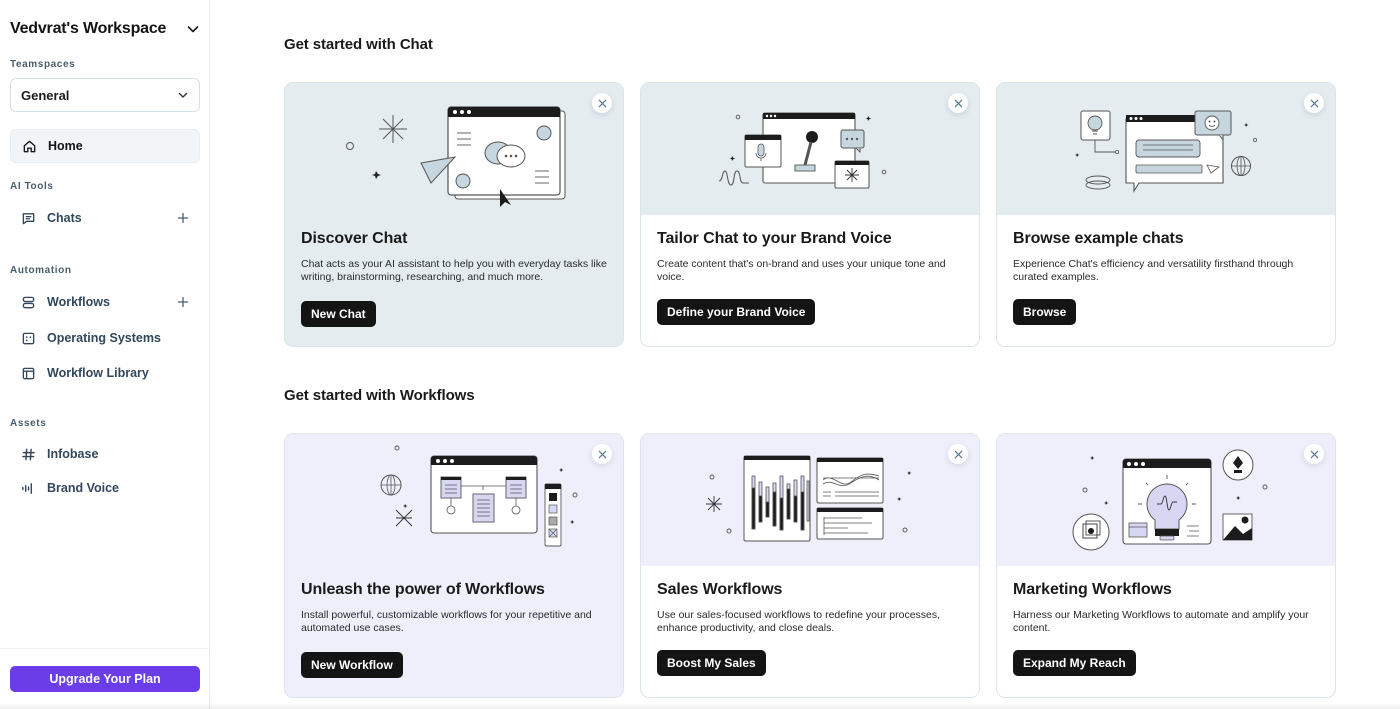  Describe the element at coordinates (28, 454) in the screenshot. I see `hash-icon` at that location.